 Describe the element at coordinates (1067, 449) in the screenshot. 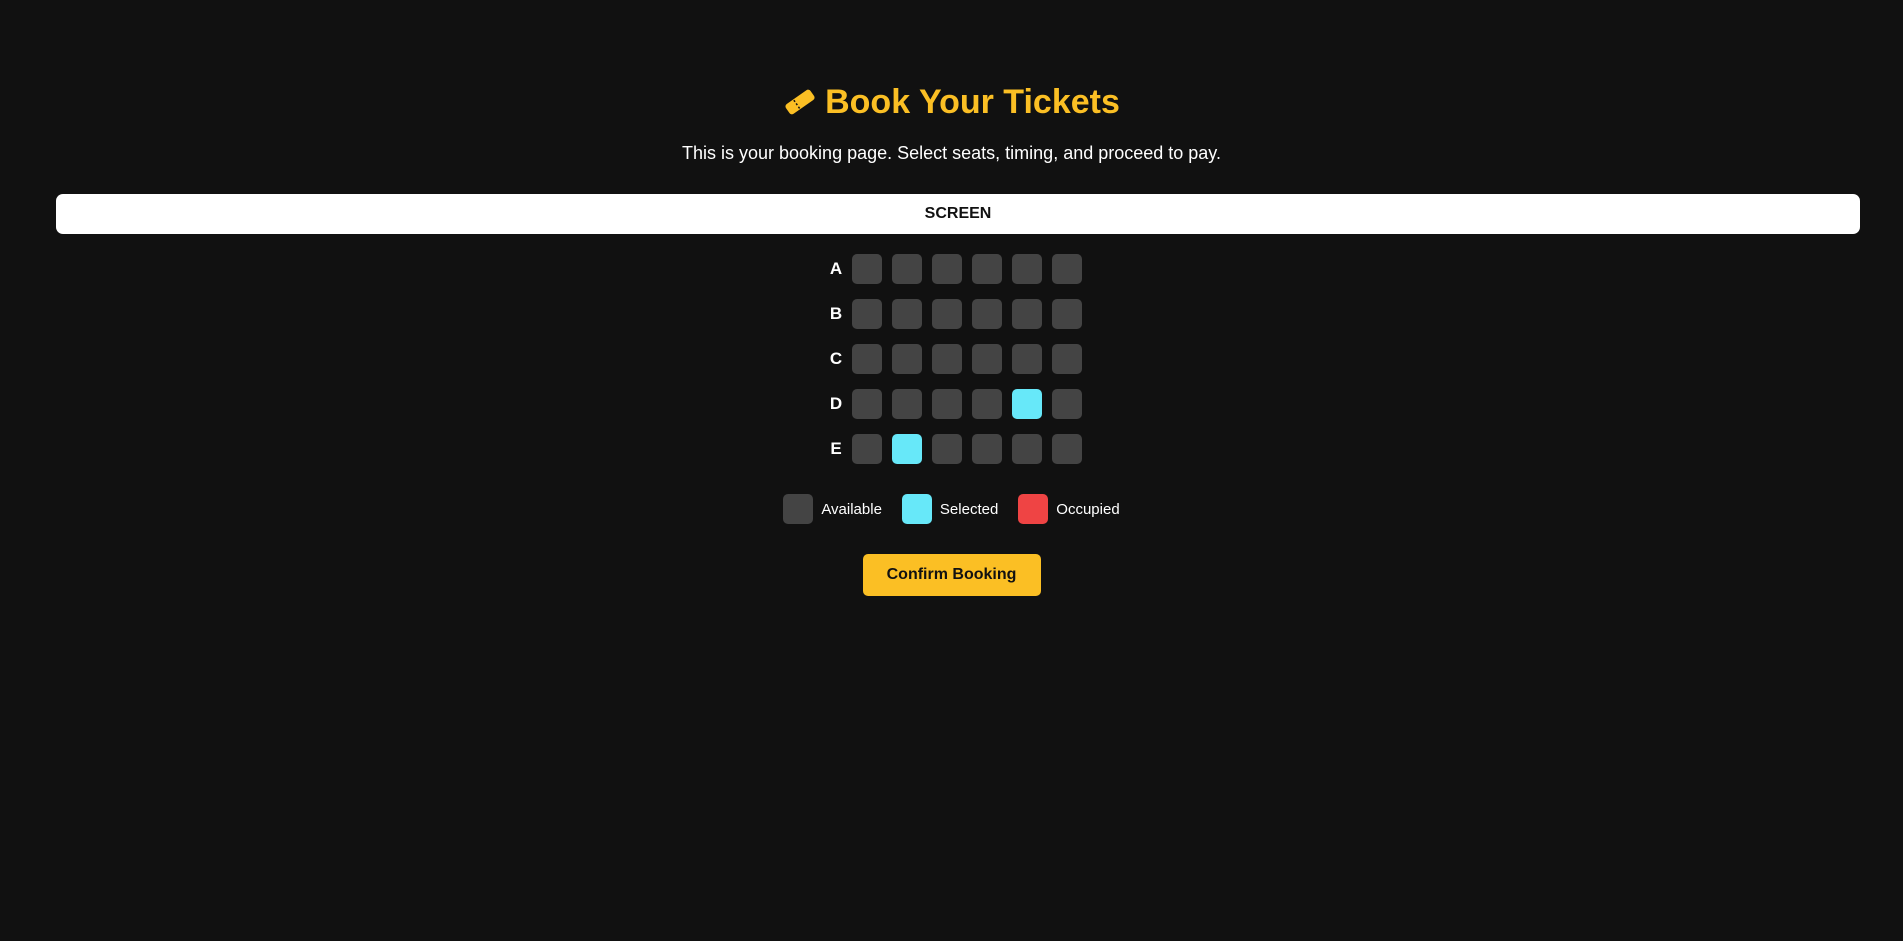

I see `seat-E6` at that location.